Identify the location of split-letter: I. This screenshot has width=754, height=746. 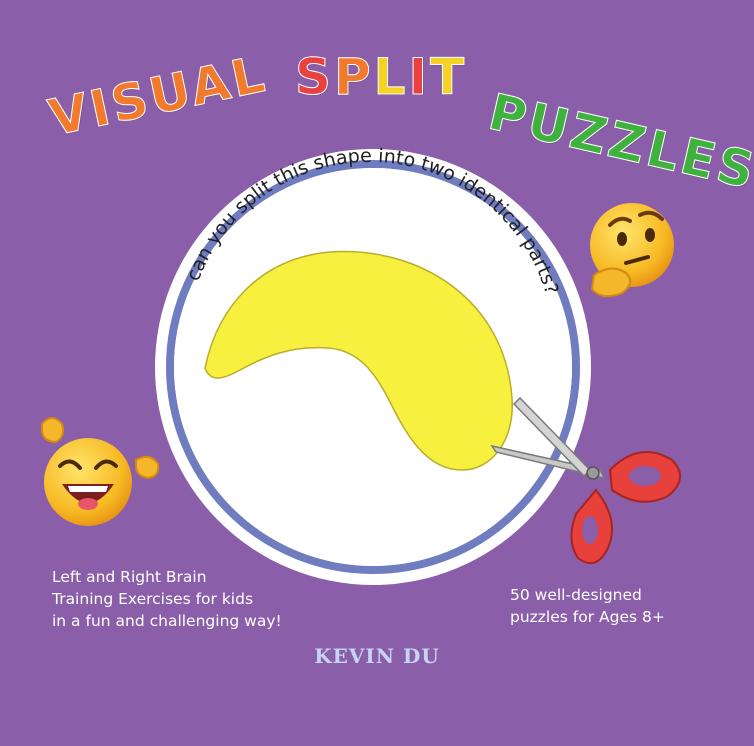
(419, 77).